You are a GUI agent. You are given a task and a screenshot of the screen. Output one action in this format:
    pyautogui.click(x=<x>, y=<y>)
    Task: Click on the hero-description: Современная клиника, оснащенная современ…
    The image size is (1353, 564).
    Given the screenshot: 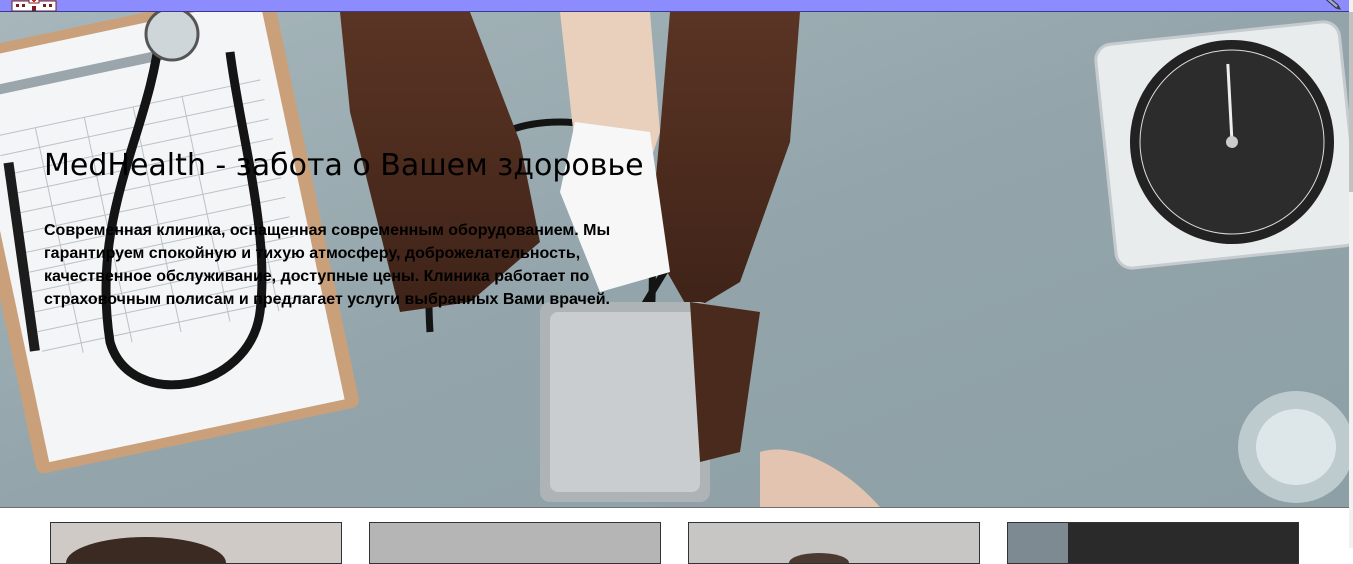 What is the action you would take?
    pyautogui.click(x=327, y=265)
    